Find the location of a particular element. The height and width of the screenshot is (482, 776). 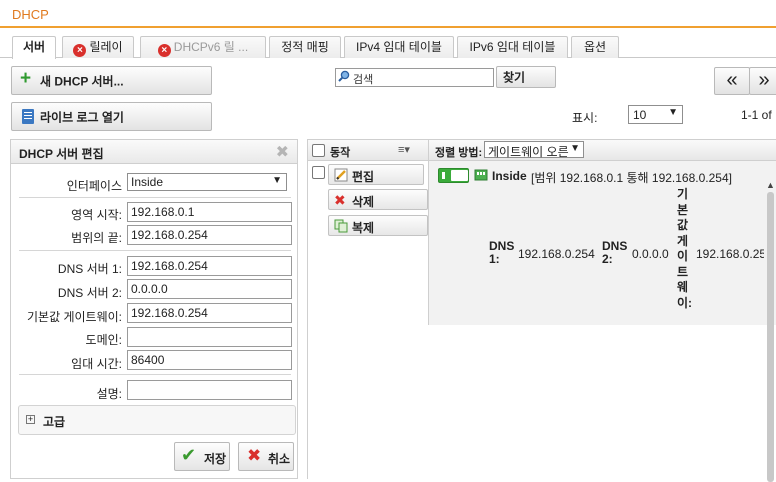

copy-icon is located at coordinates (341, 226).